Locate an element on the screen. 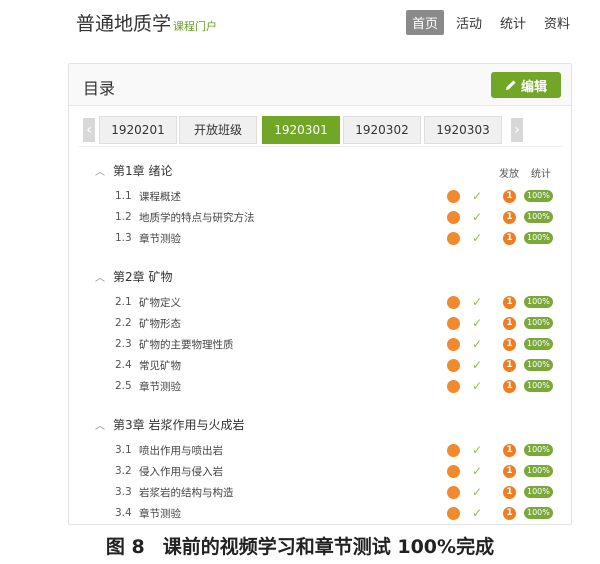 The image size is (600, 564). section-number: 1.1 is located at coordinates (123, 196).